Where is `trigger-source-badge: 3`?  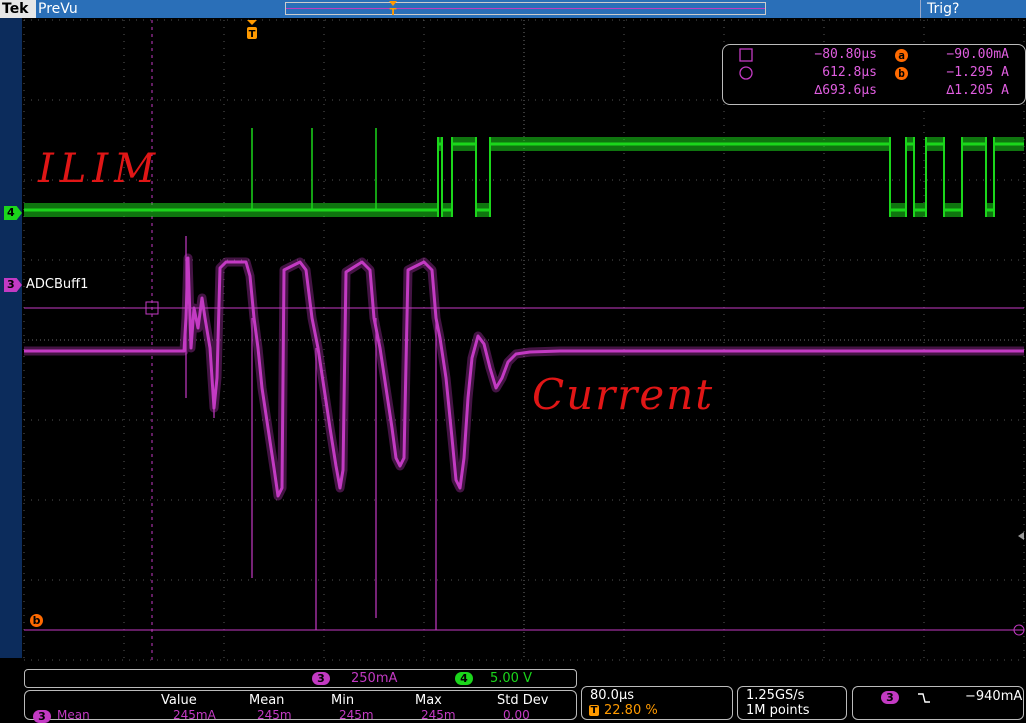 trigger-source-badge: 3 is located at coordinates (890, 697).